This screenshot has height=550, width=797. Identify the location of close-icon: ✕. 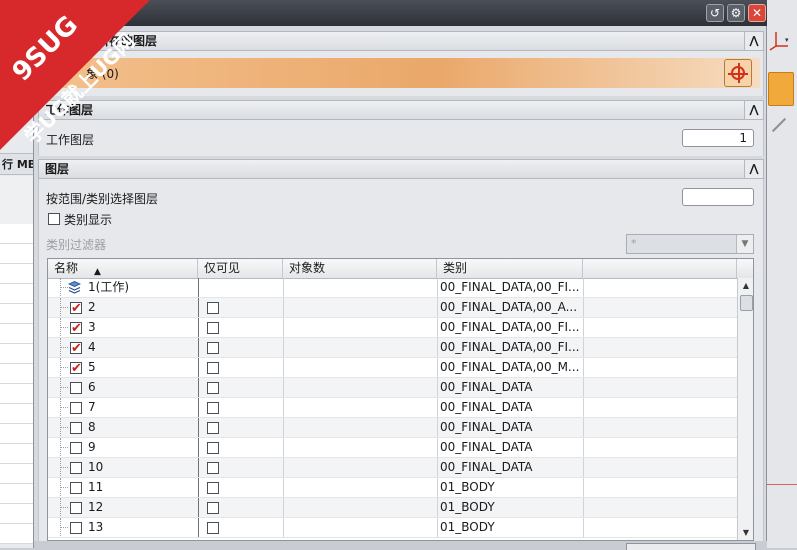
(757, 13).